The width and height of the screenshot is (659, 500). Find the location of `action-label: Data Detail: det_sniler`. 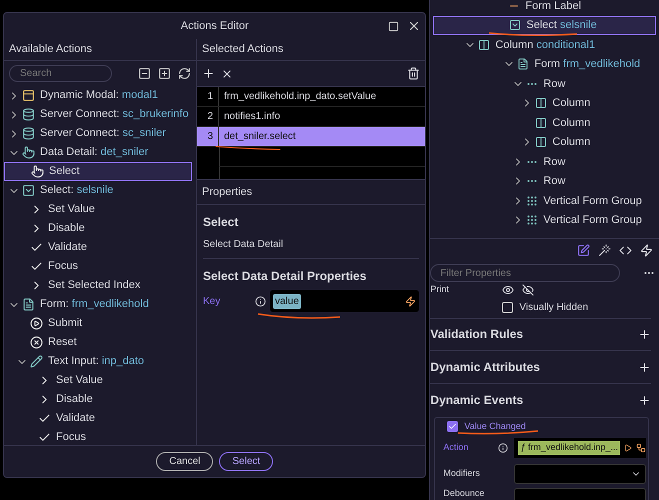

action-label: Data Detail: det_sniler is located at coordinates (94, 152).